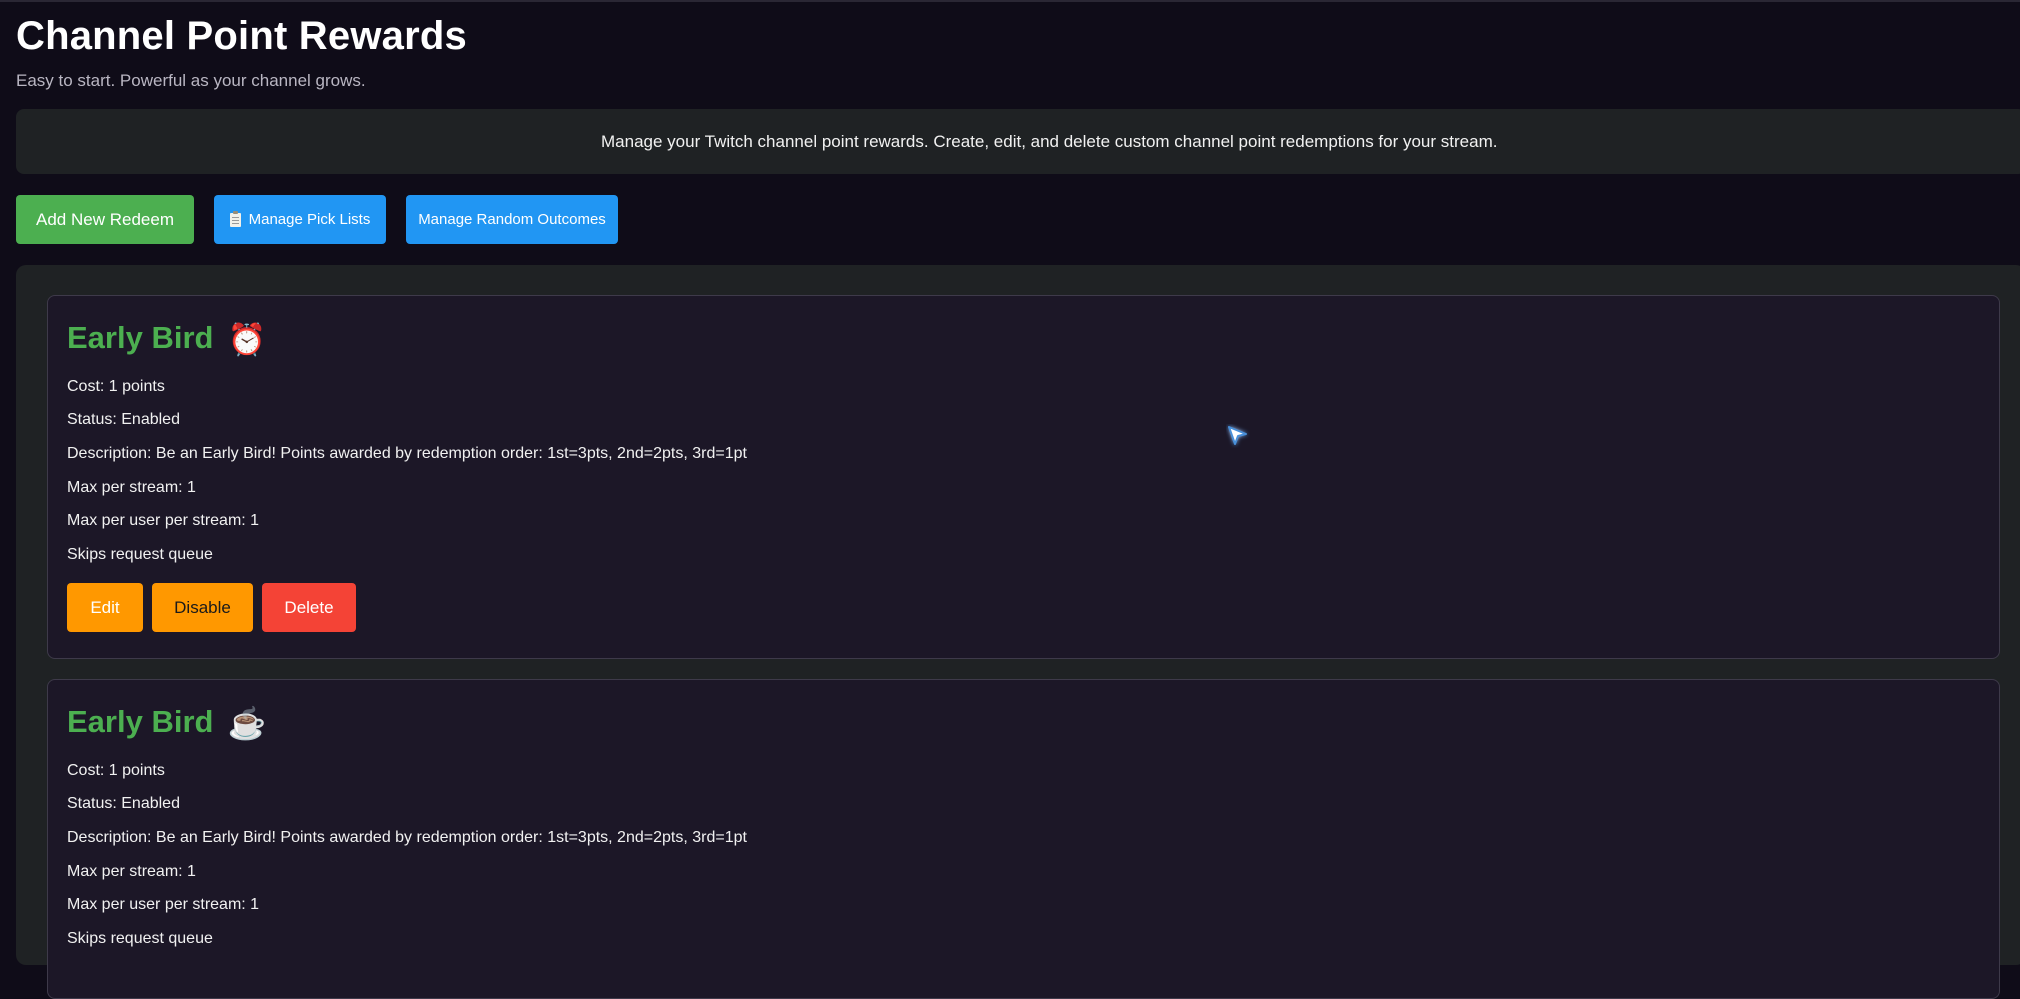 This screenshot has height=999, width=2020. Describe the element at coordinates (202, 607) in the screenshot. I see `disable-button: Disable` at that location.